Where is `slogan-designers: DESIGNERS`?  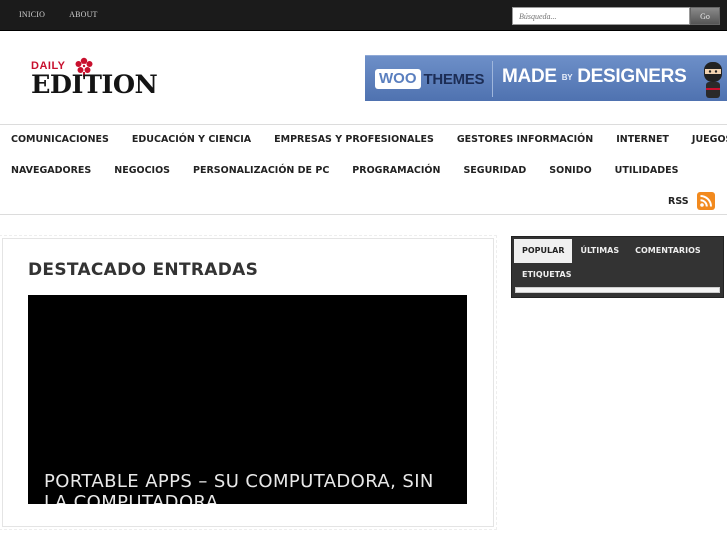 slogan-designers: DESIGNERS is located at coordinates (632, 76).